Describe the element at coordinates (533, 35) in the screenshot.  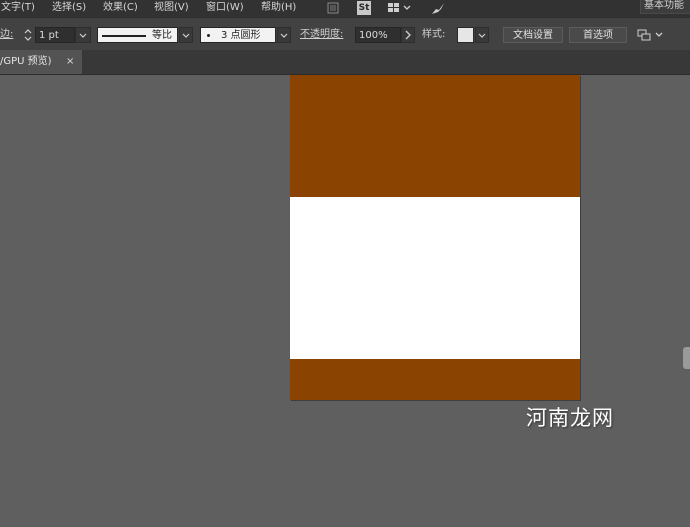
I see `document-setup-button: 文档设置` at that location.